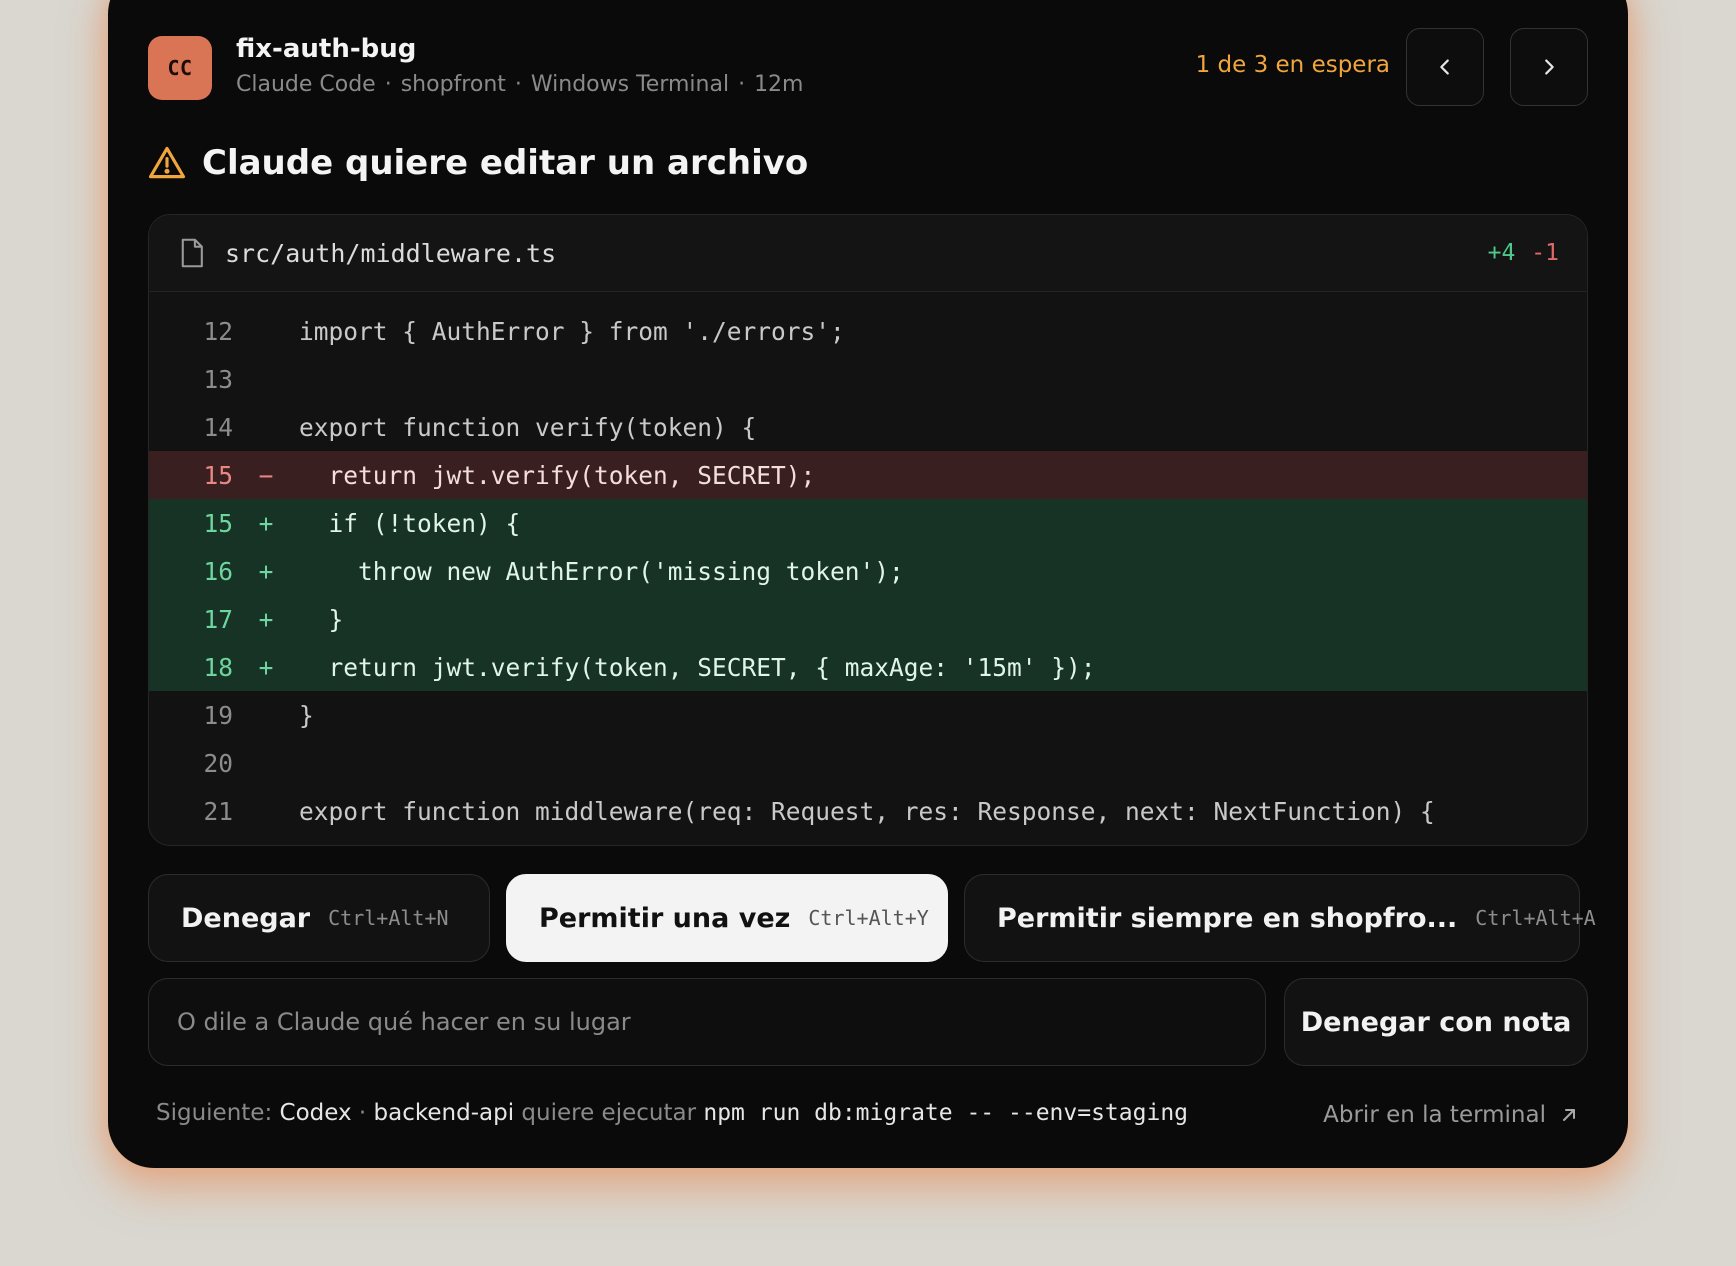 This screenshot has width=1736, height=1266. What do you see at coordinates (167, 162) in the screenshot?
I see `warning-icon` at bounding box center [167, 162].